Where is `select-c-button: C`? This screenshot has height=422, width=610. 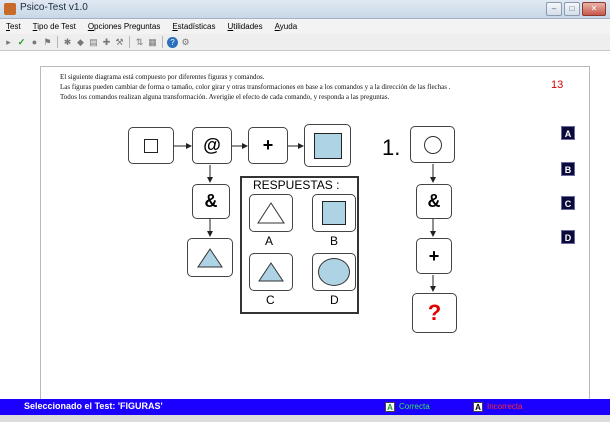 select-c-button: C is located at coordinates (568, 203).